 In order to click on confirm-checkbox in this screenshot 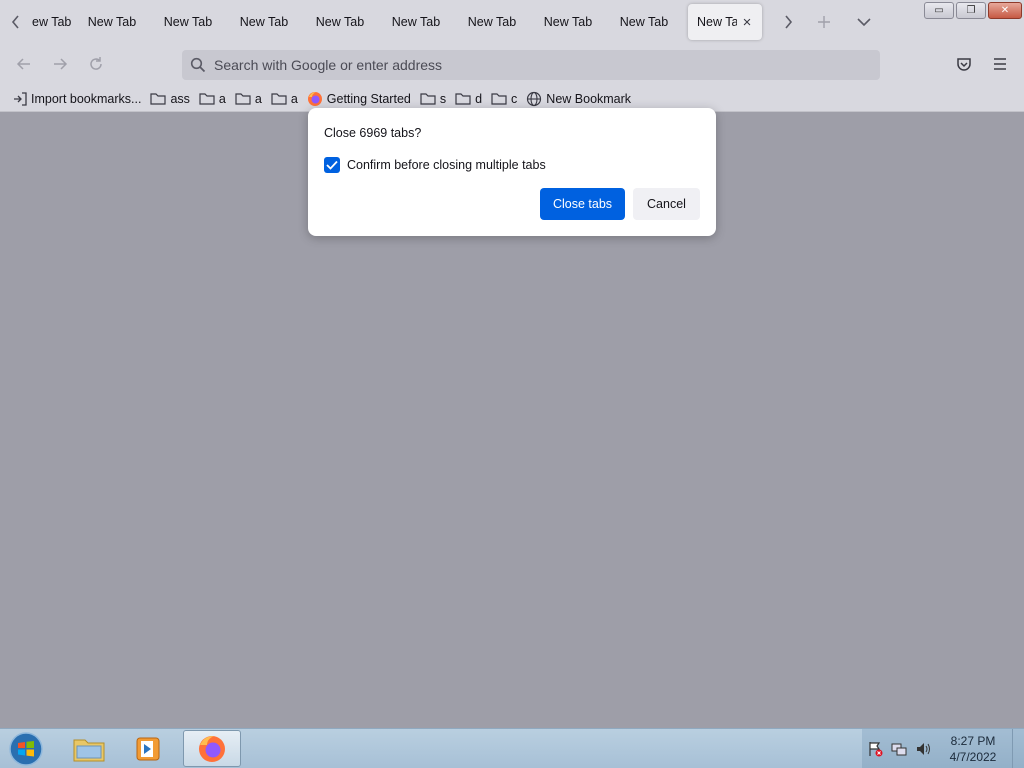, I will do `click(332, 165)`.